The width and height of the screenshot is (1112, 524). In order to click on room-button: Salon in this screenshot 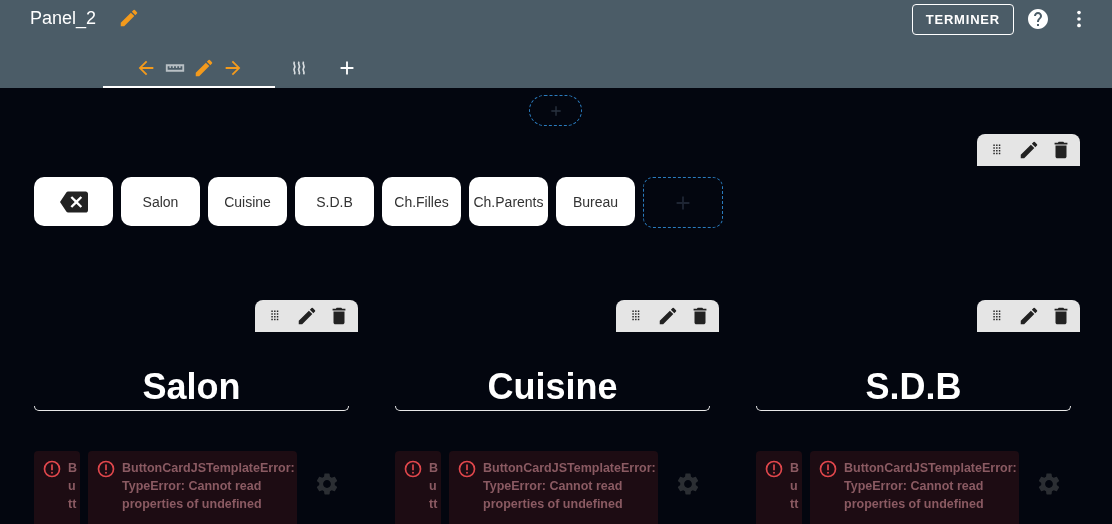, I will do `click(160, 201)`.